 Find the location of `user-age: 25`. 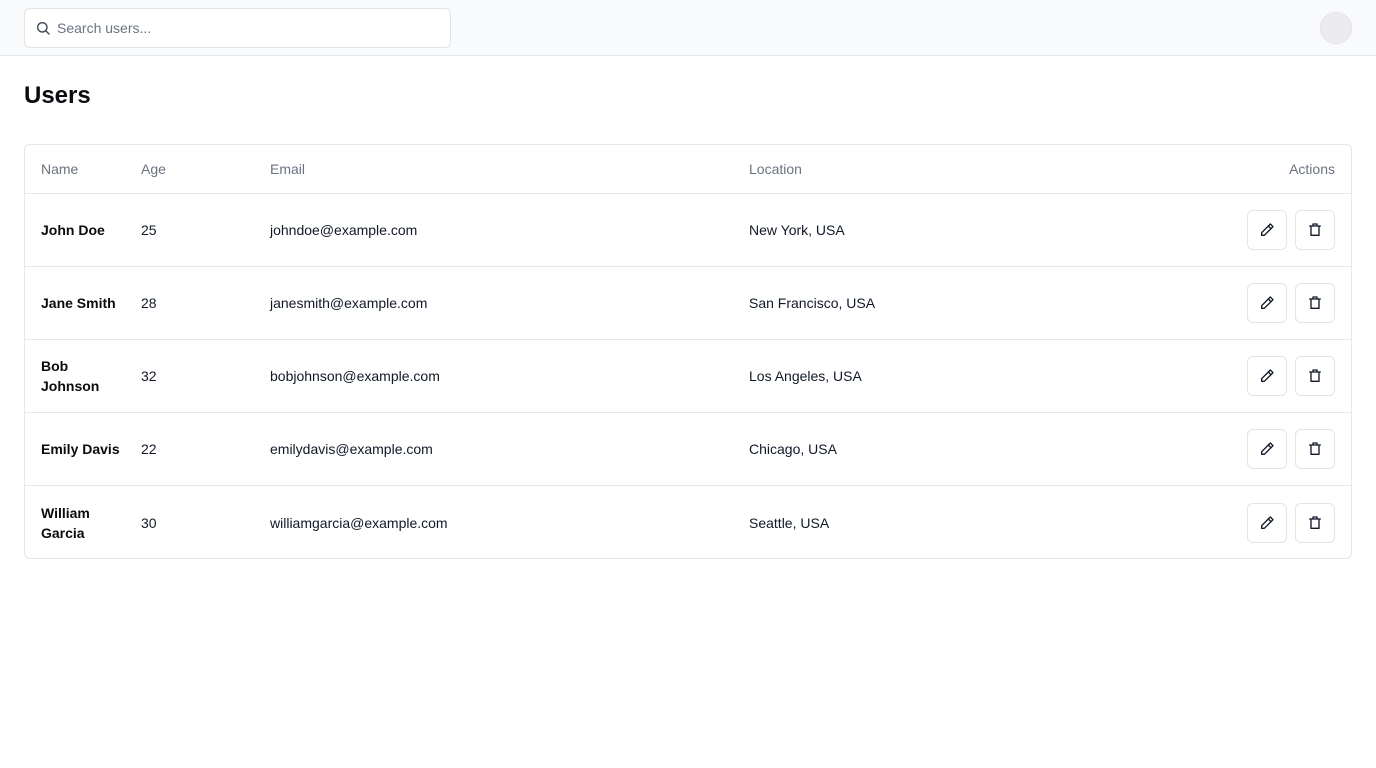

user-age: 25 is located at coordinates (149, 230).